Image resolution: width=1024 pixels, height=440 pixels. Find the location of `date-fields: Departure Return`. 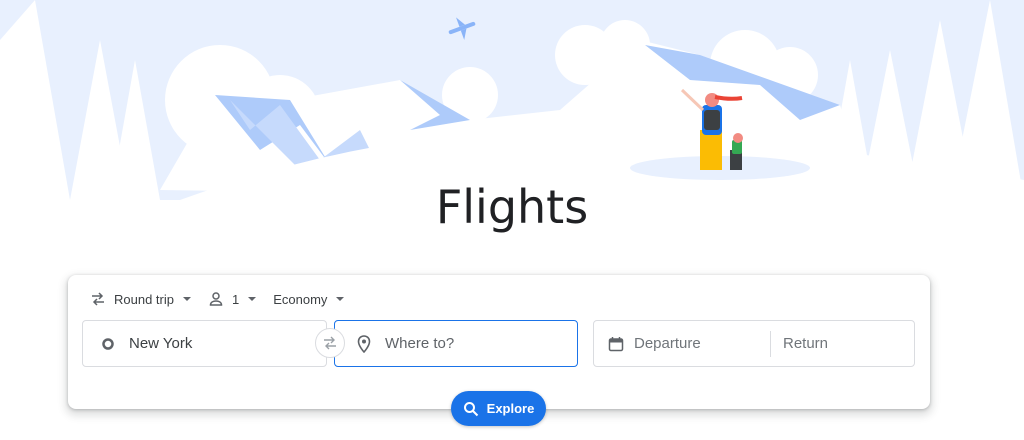

date-fields: Departure Return is located at coordinates (754, 343).